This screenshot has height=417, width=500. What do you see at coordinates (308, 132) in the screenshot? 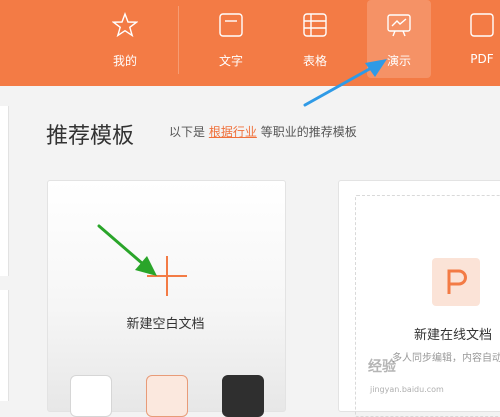
I see `subtitle-suffix: 等职业的推荐模板` at bounding box center [308, 132].